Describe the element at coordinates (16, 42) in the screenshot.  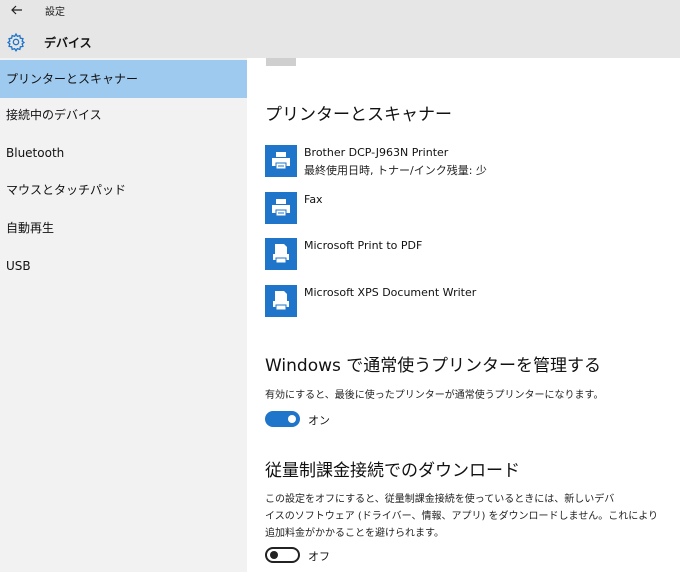
I see `gear-icon` at that location.